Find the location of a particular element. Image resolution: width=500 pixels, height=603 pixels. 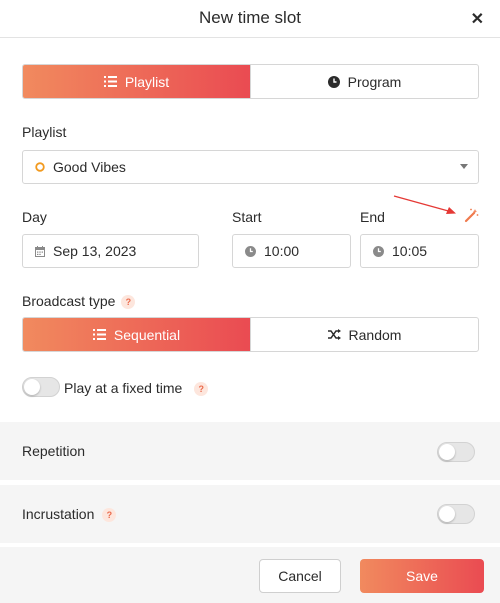

tab-sequential: Sequential is located at coordinates (136, 334).